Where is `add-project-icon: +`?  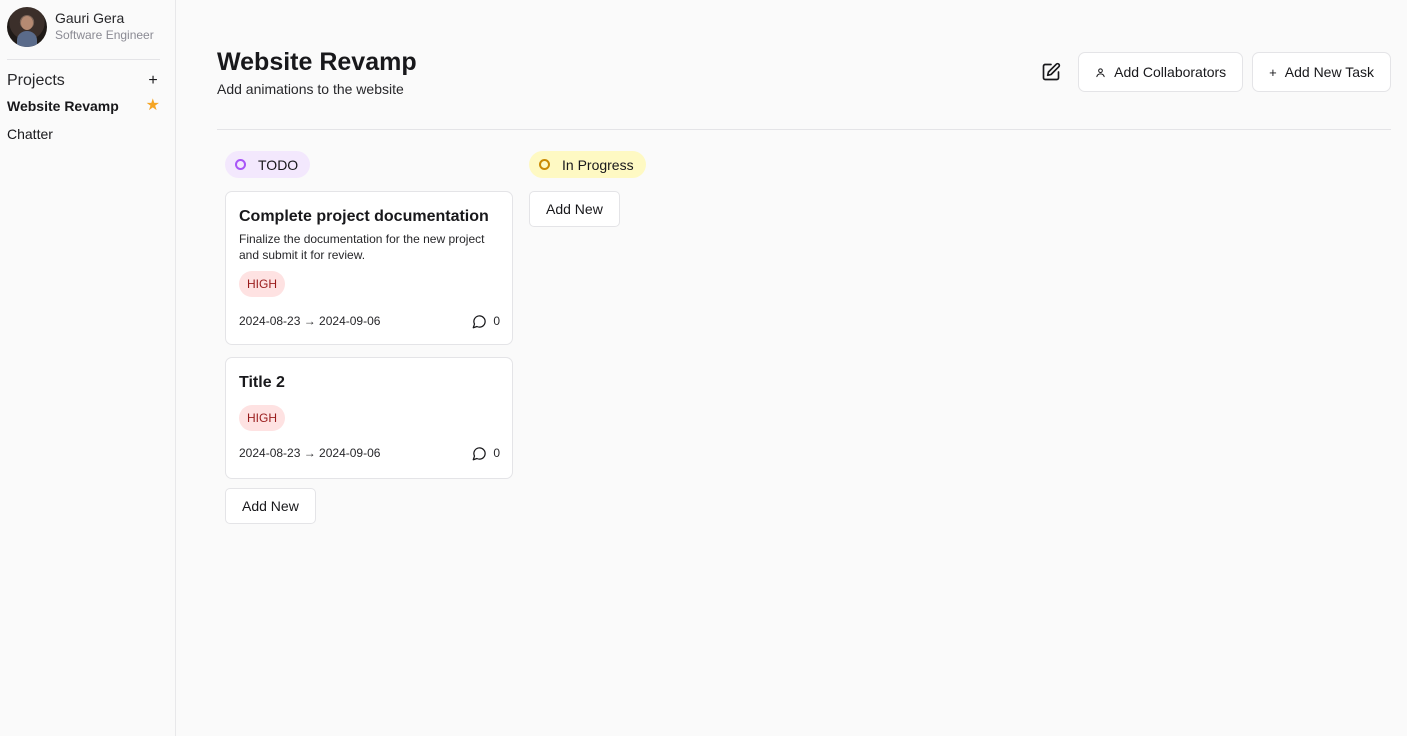
add-project-icon: + is located at coordinates (153, 81).